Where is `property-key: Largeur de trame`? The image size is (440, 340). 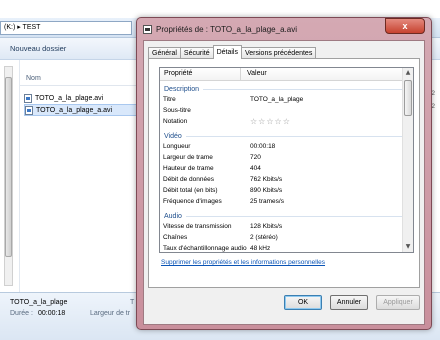 property-key: Largeur de trame is located at coordinates (188, 157).